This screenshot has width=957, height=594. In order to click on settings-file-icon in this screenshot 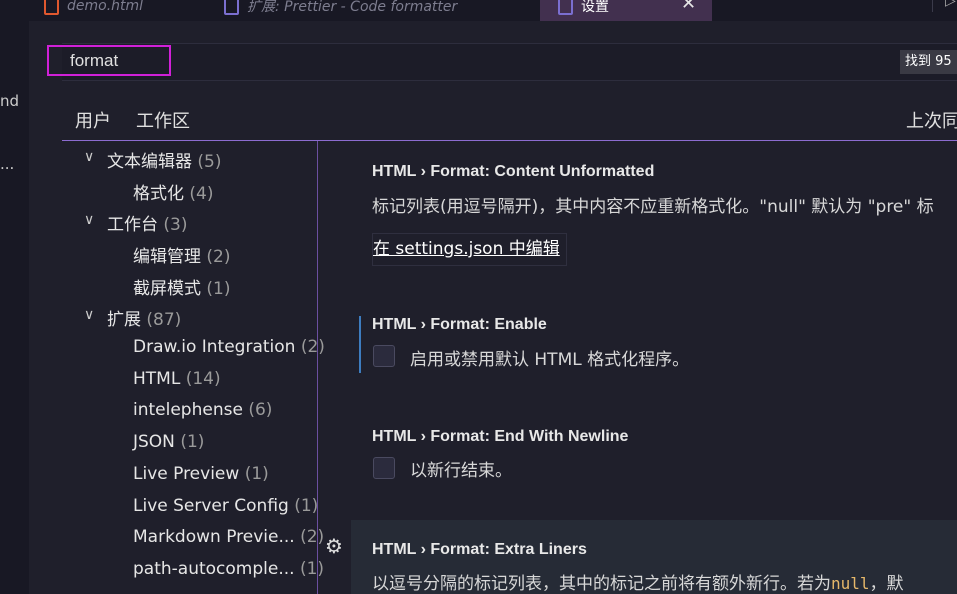, I will do `click(565, 7)`.